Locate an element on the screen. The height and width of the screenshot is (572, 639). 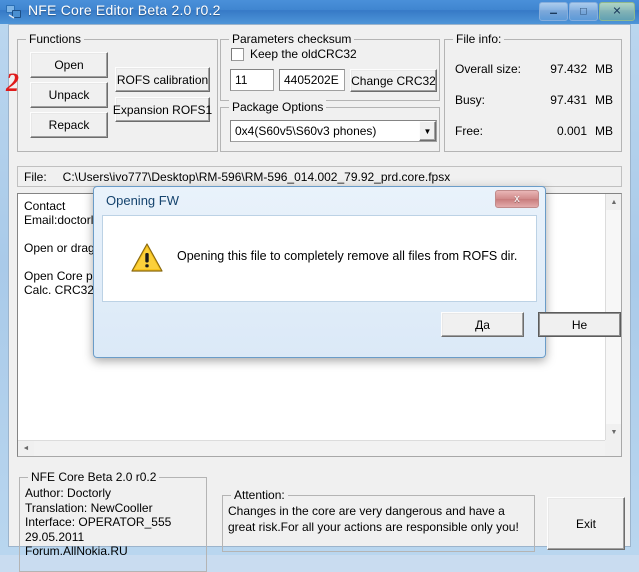
repack-button: Repack is located at coordinates (69, 125).